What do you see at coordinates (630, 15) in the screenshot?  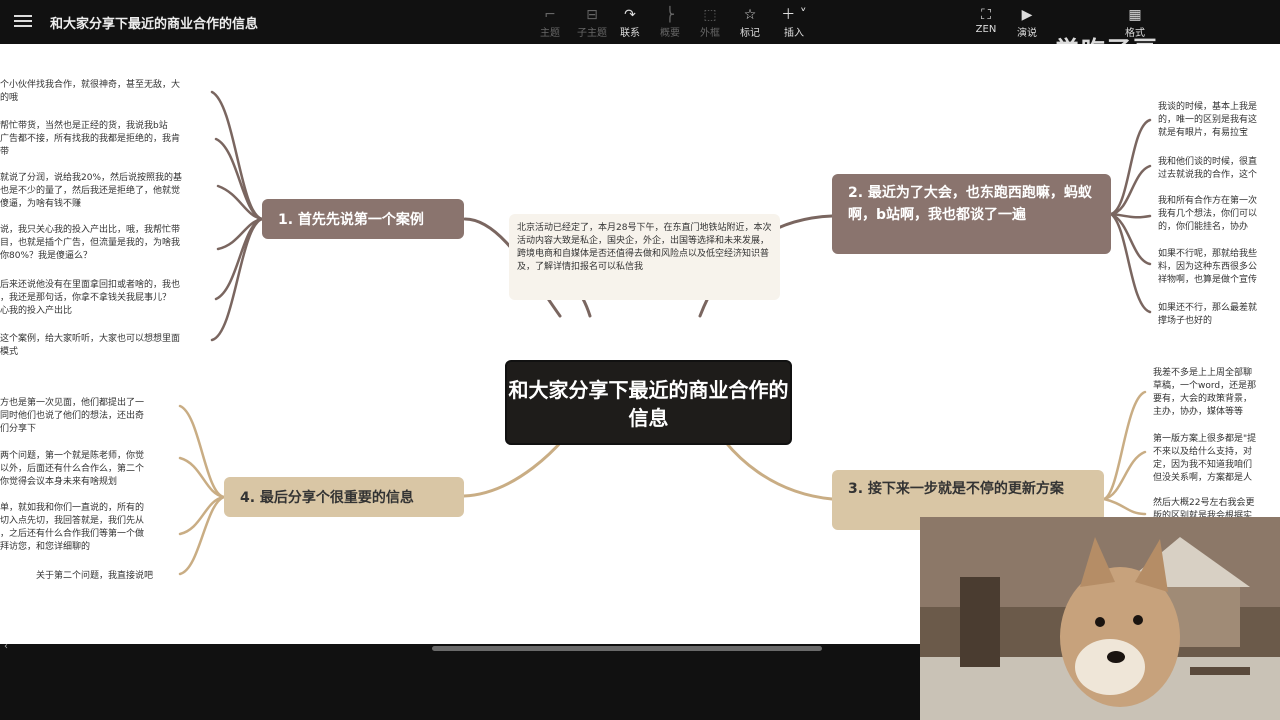 I see `relation-icon: ↷` at bounding box center [630, 15].